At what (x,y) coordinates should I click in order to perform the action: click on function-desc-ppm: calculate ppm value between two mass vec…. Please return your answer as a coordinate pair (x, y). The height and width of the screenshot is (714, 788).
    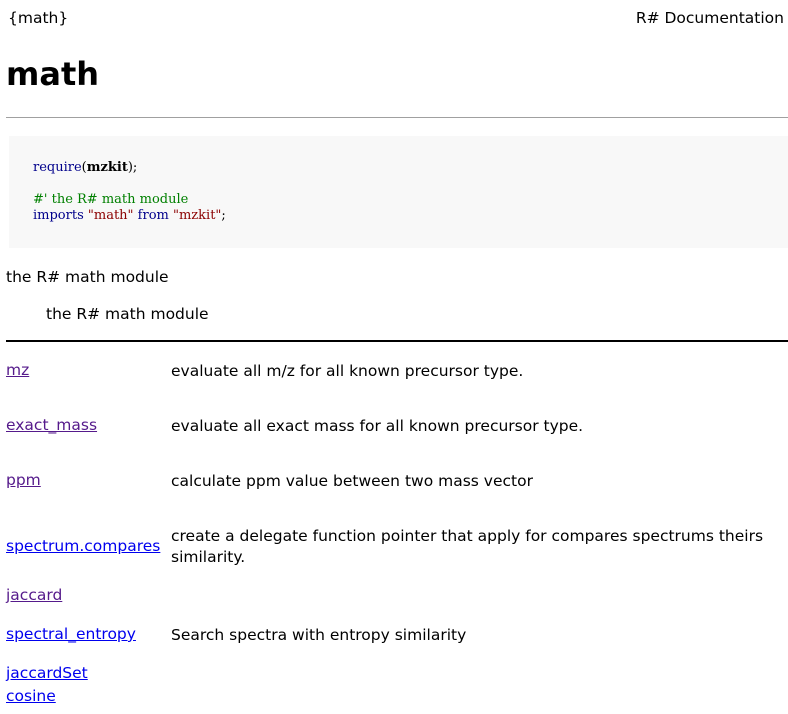
    Looking at the image, I should click on (352, 481).